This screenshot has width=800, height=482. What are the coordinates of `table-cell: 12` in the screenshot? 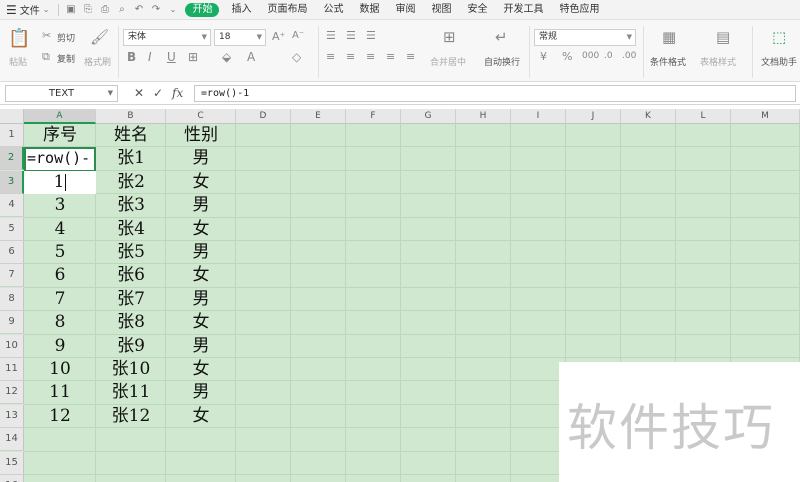 It's located at (60, 416).